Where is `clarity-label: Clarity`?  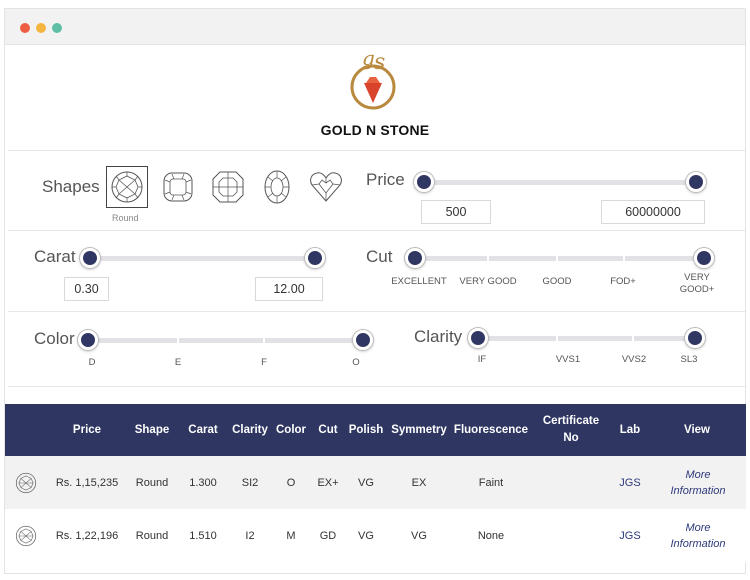 clarity-label: Clarity is located at coordinates (438, 336).